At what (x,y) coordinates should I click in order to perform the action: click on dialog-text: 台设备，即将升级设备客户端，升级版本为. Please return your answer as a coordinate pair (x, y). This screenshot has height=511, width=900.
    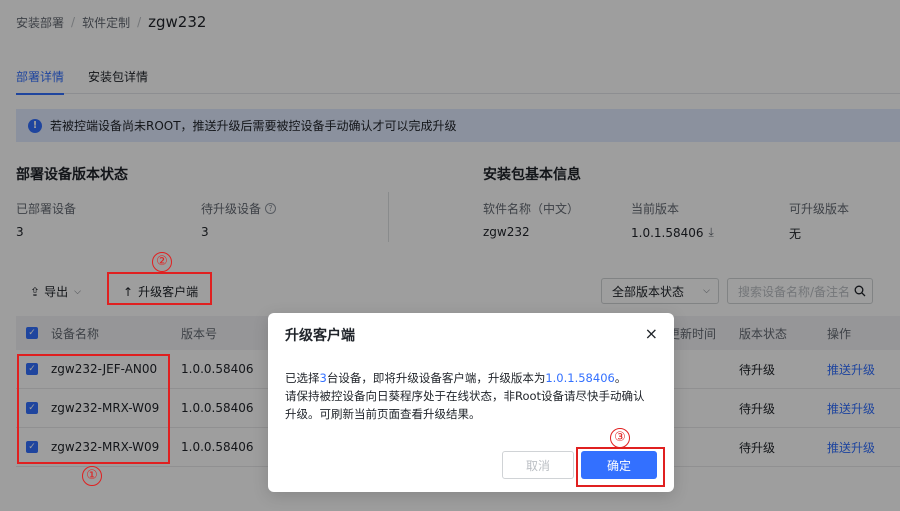
    Looking at the image, I should click on (436, 378).